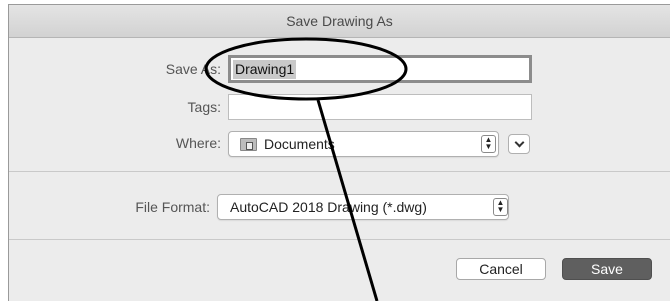  What do you see at coordinates (347, 200) in the screenshot?
I see `callout-leader-line` at bounding box center [347, 200].